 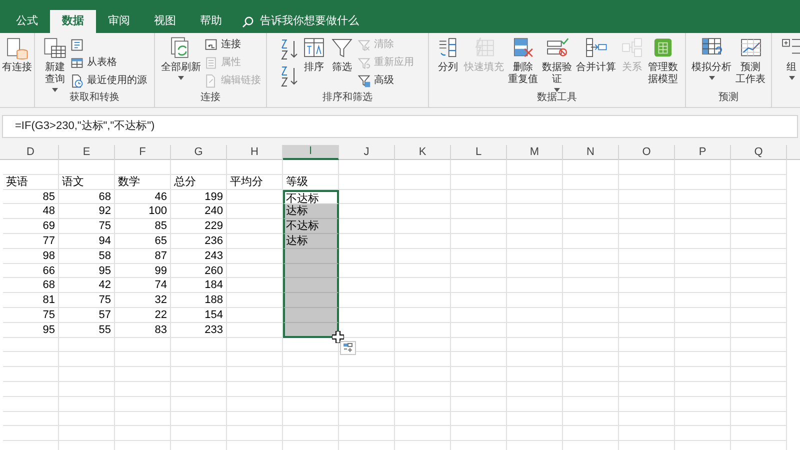 What do you see at coordinates (165, 21) in the screenshot?
I see `ribbon-tab: 视图` at bounding box center [165, 21].